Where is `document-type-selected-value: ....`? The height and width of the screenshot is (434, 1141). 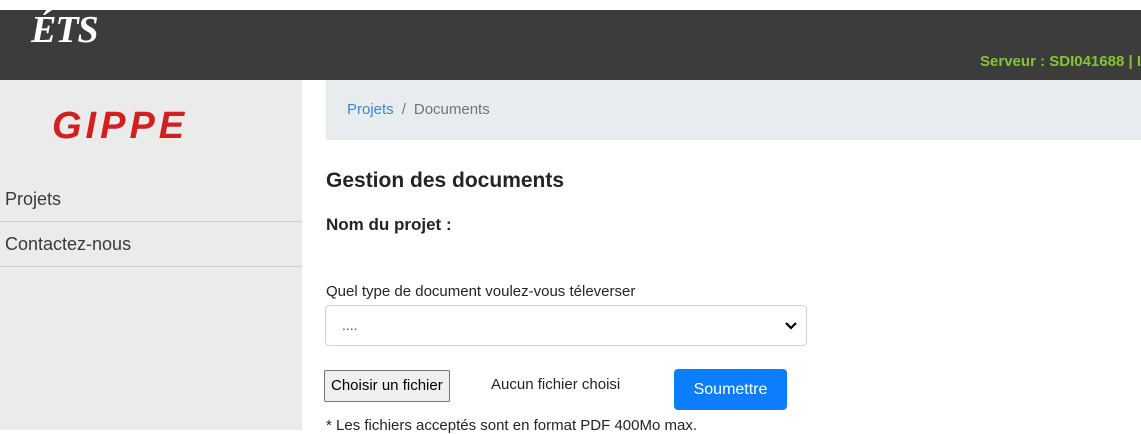 document-type-selected-value: .... is located at coordinates (350, 325).